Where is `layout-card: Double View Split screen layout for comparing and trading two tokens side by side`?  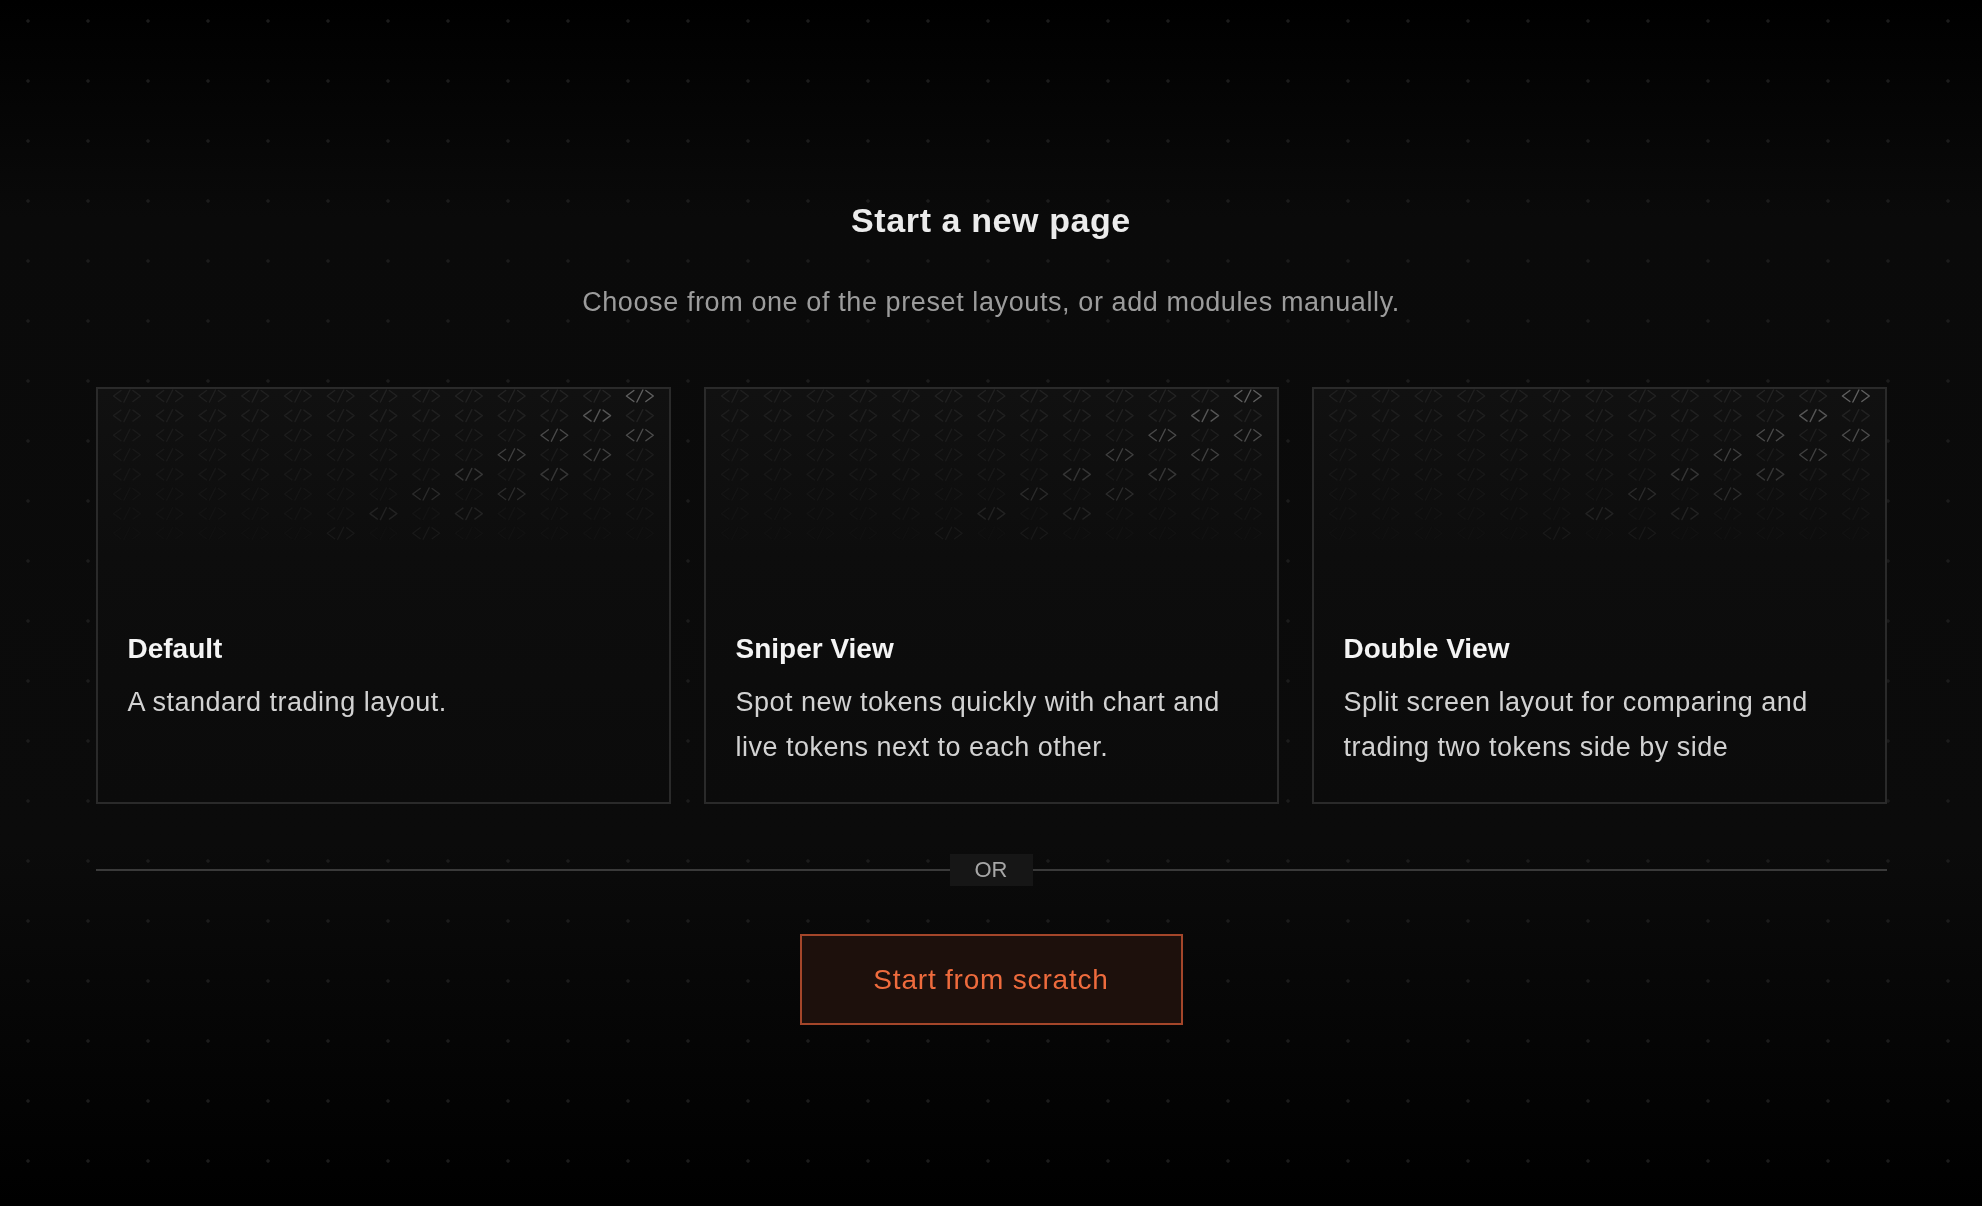
layout-card: Double View Split screen layout for comparing and trading two tokens side by side is located at coordinates (1599, 595).